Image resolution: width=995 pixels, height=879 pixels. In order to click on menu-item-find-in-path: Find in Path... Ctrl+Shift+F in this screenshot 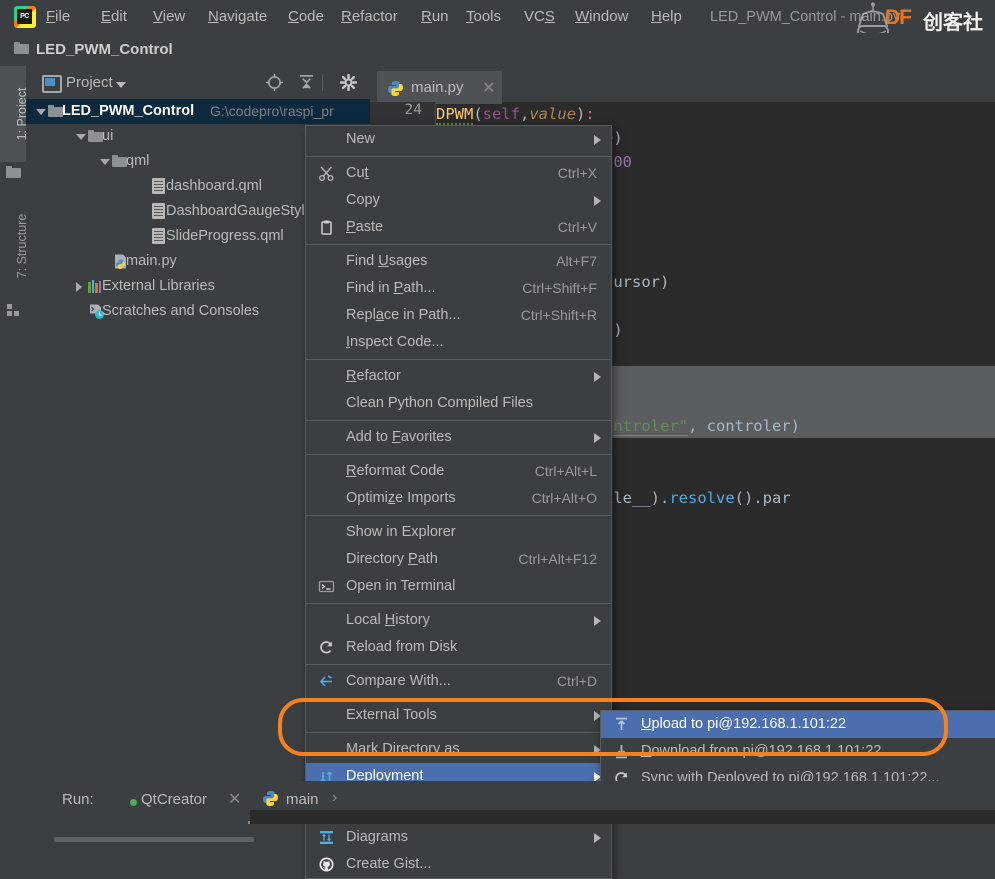, I will do `click(458, 288)`.